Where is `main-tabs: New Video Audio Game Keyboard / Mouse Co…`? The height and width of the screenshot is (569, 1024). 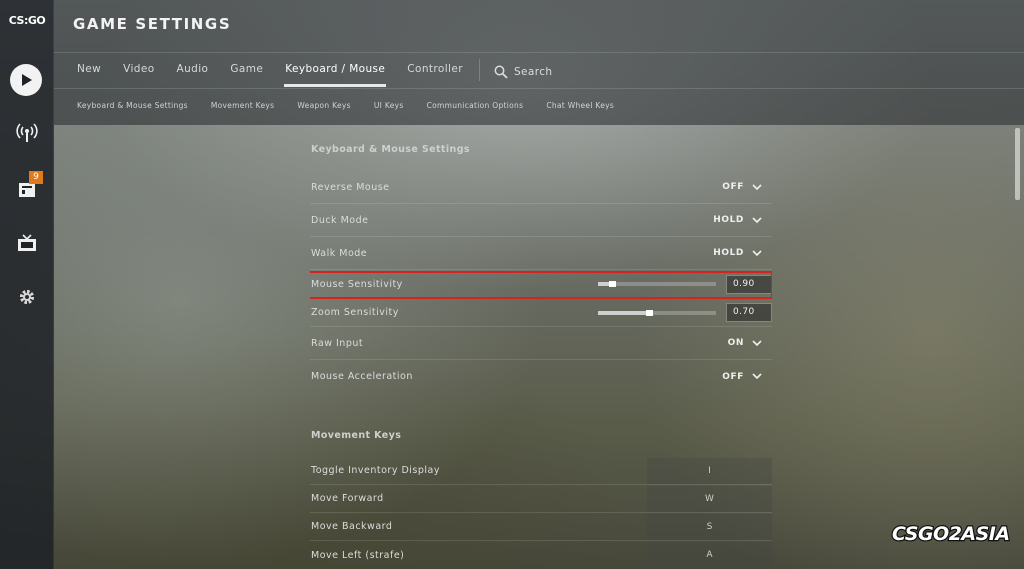 main-tabs: New Video Audio Game Keyboard / Mouse Co… is located at coordinates (314, 73).